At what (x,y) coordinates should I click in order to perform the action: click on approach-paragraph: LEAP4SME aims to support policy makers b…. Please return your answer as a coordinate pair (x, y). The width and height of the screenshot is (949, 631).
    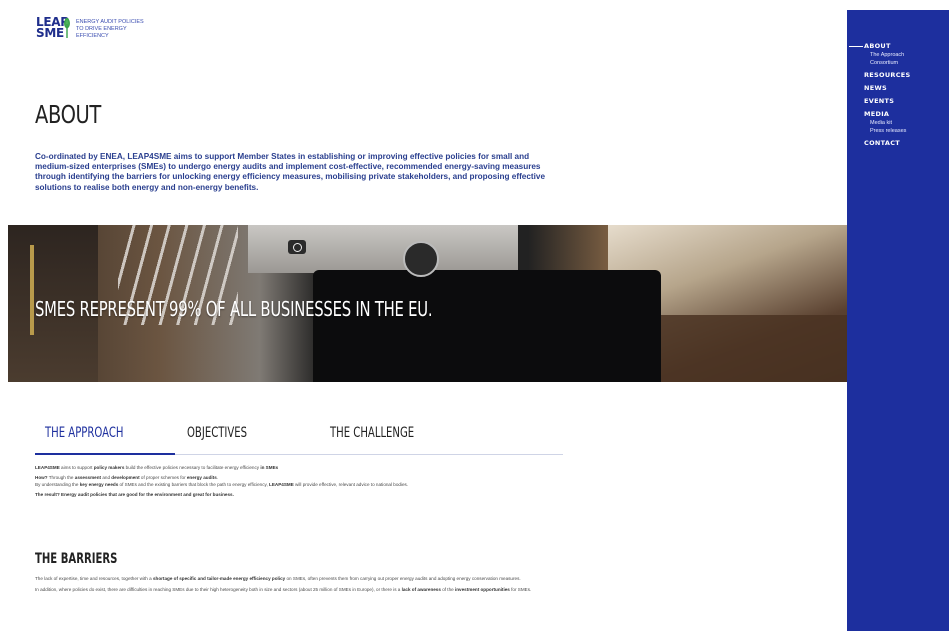
    Looking at the image, I should click on (305, 468).